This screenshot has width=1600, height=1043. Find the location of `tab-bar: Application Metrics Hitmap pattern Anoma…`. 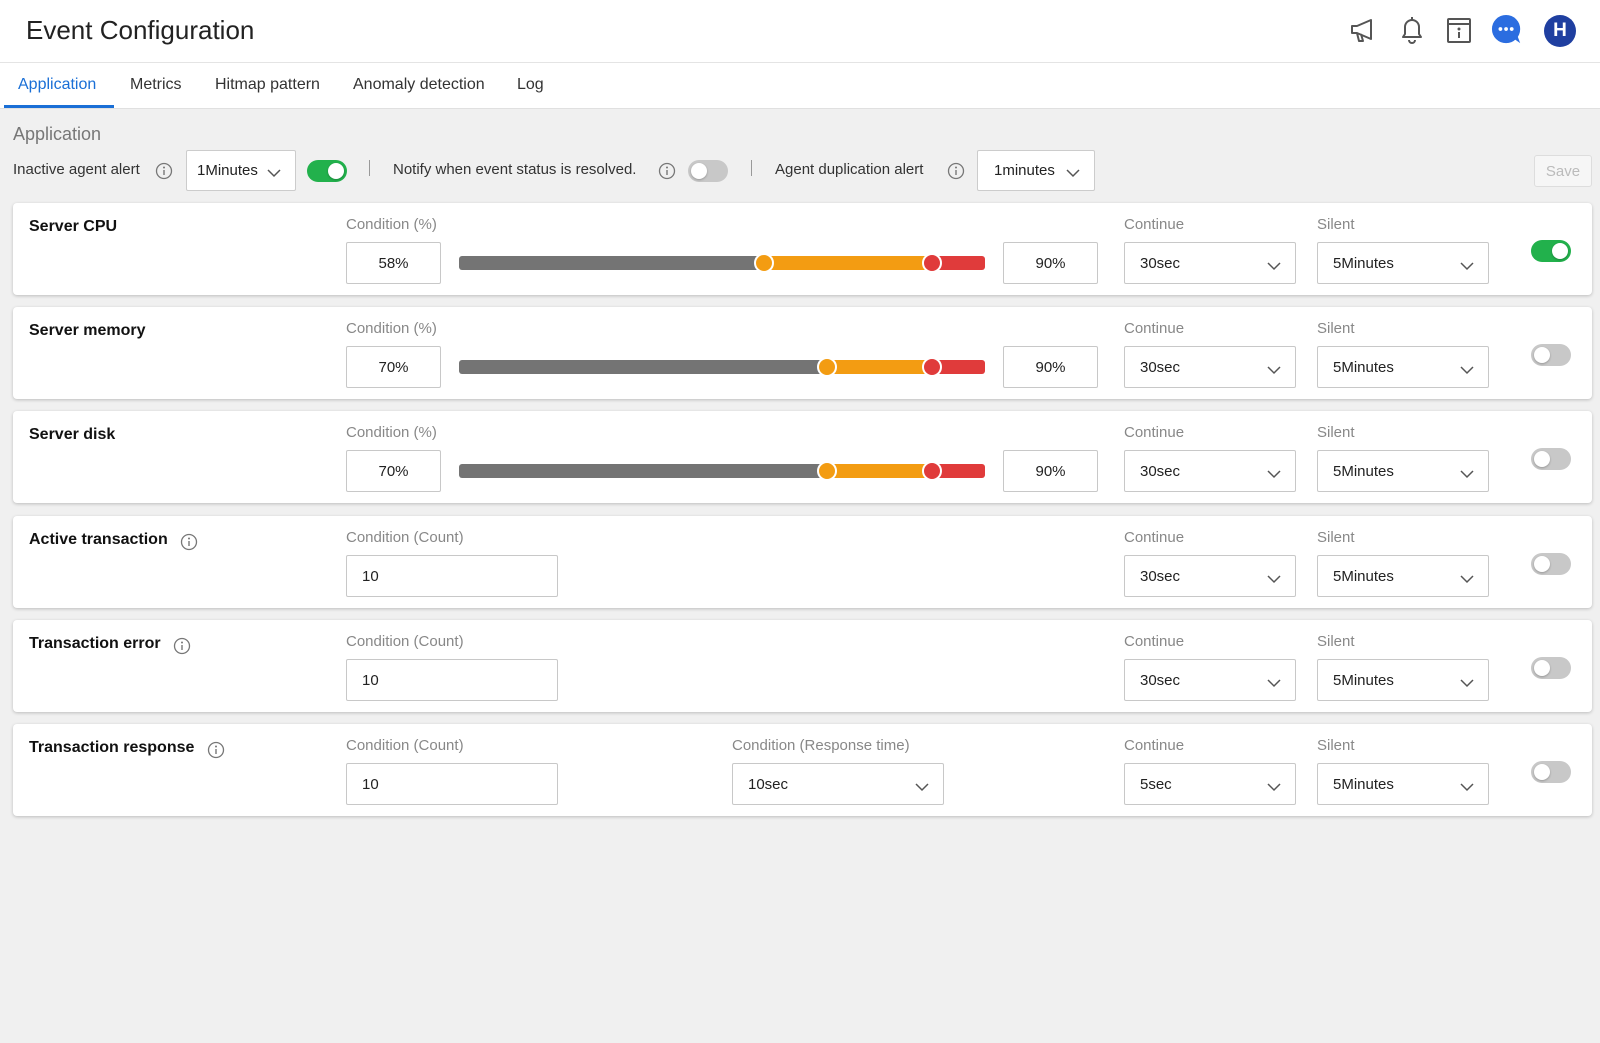

tab-bar: Application Metrics Hitmap pattern Anoma… is located at coordinates (800, 86).